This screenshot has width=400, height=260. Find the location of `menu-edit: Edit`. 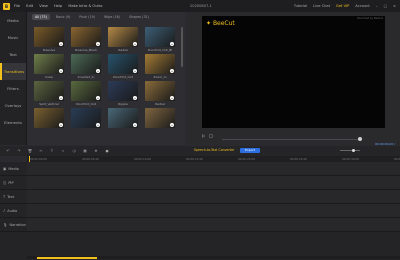

menu-edit: Edit is located at coordinates (29, 6).